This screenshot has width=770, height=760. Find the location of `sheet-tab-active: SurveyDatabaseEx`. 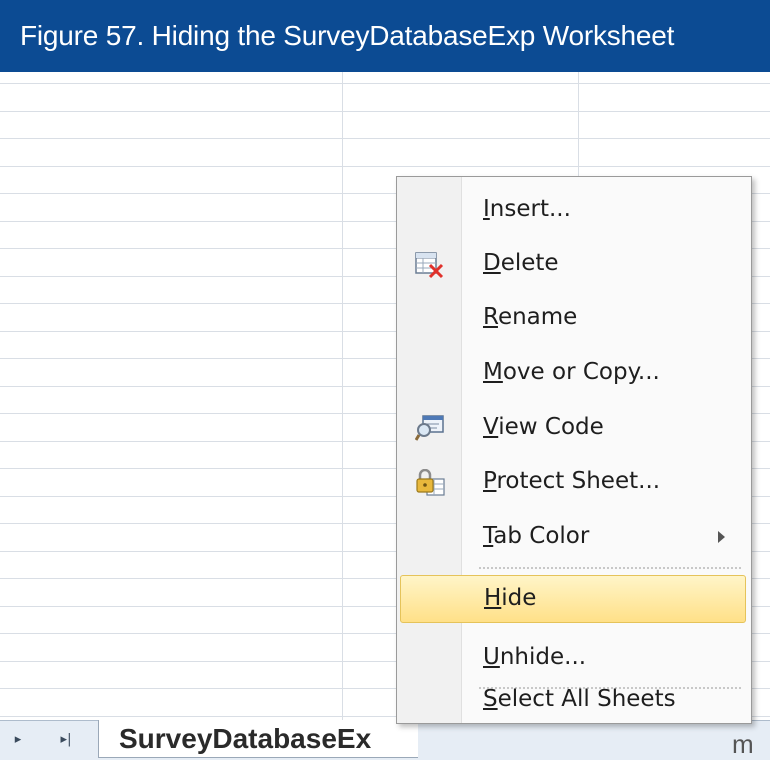

sheet-tab-active: SurveyDatabaseEx is located at coordinates (258, 739).